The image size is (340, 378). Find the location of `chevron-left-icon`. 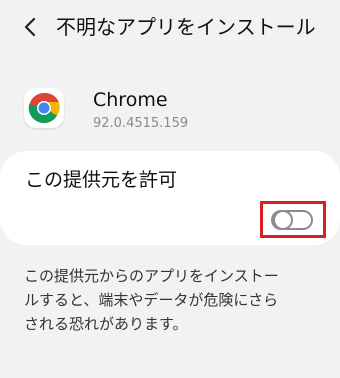

chevron-left-icon is located at coordinates (30, 27).